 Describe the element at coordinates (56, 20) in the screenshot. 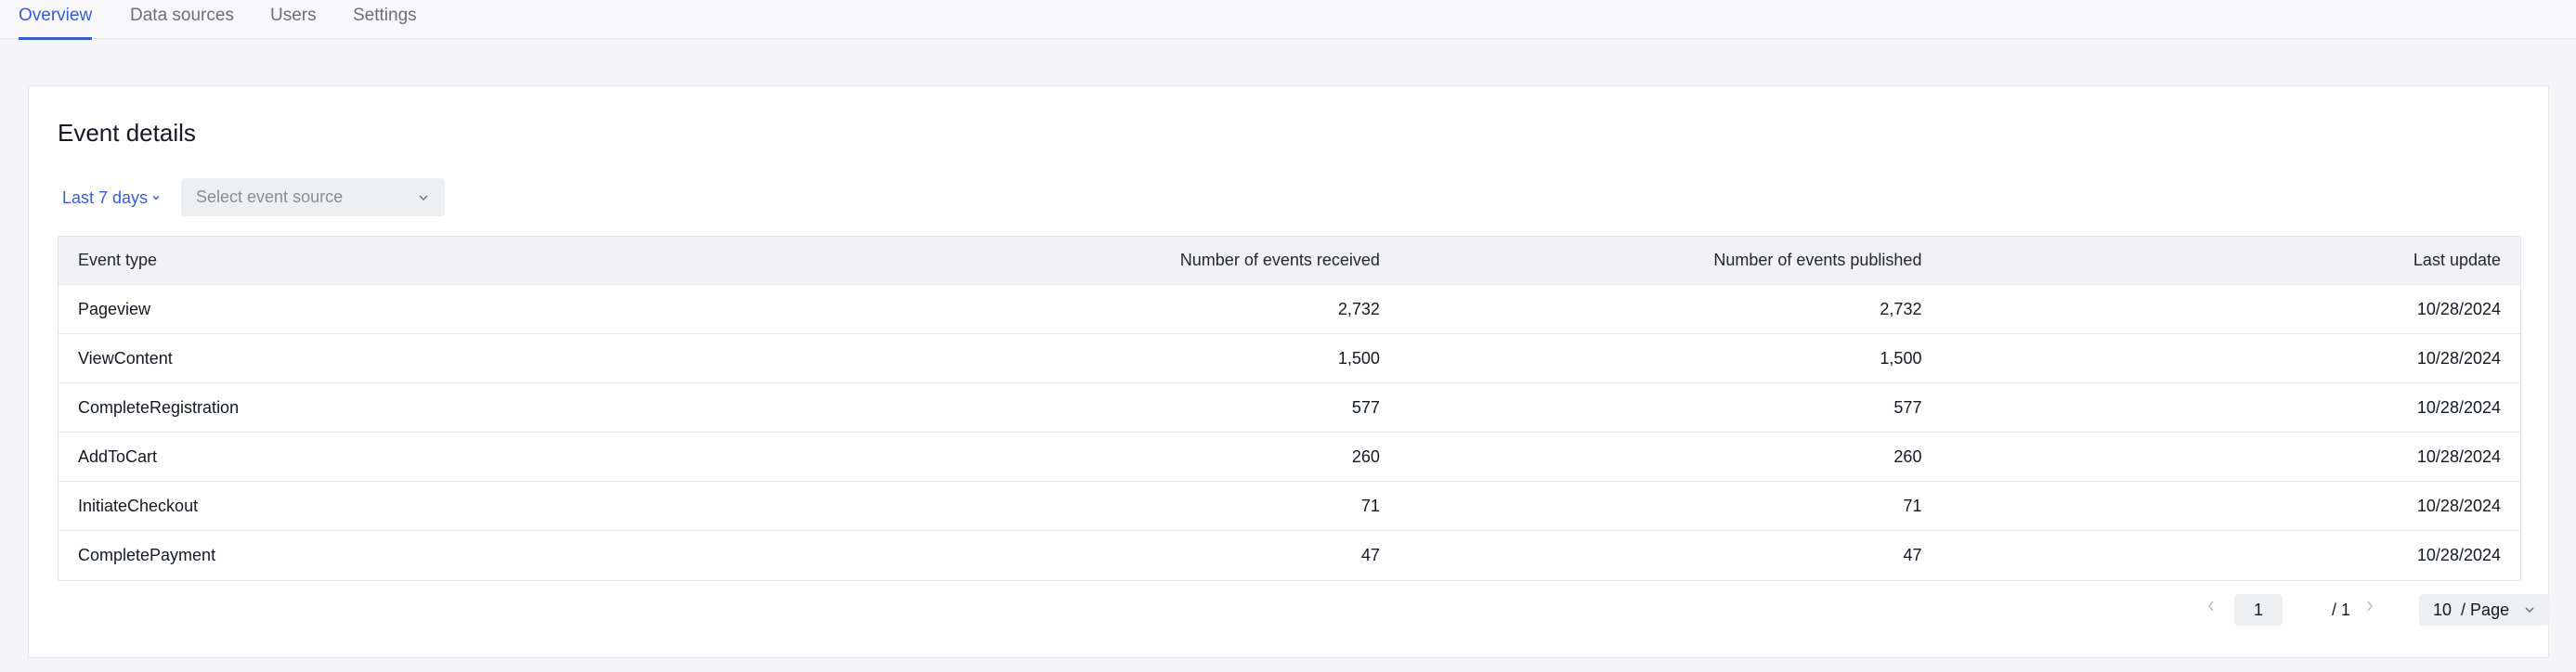

I see `tab-overview: Overview` at that location.